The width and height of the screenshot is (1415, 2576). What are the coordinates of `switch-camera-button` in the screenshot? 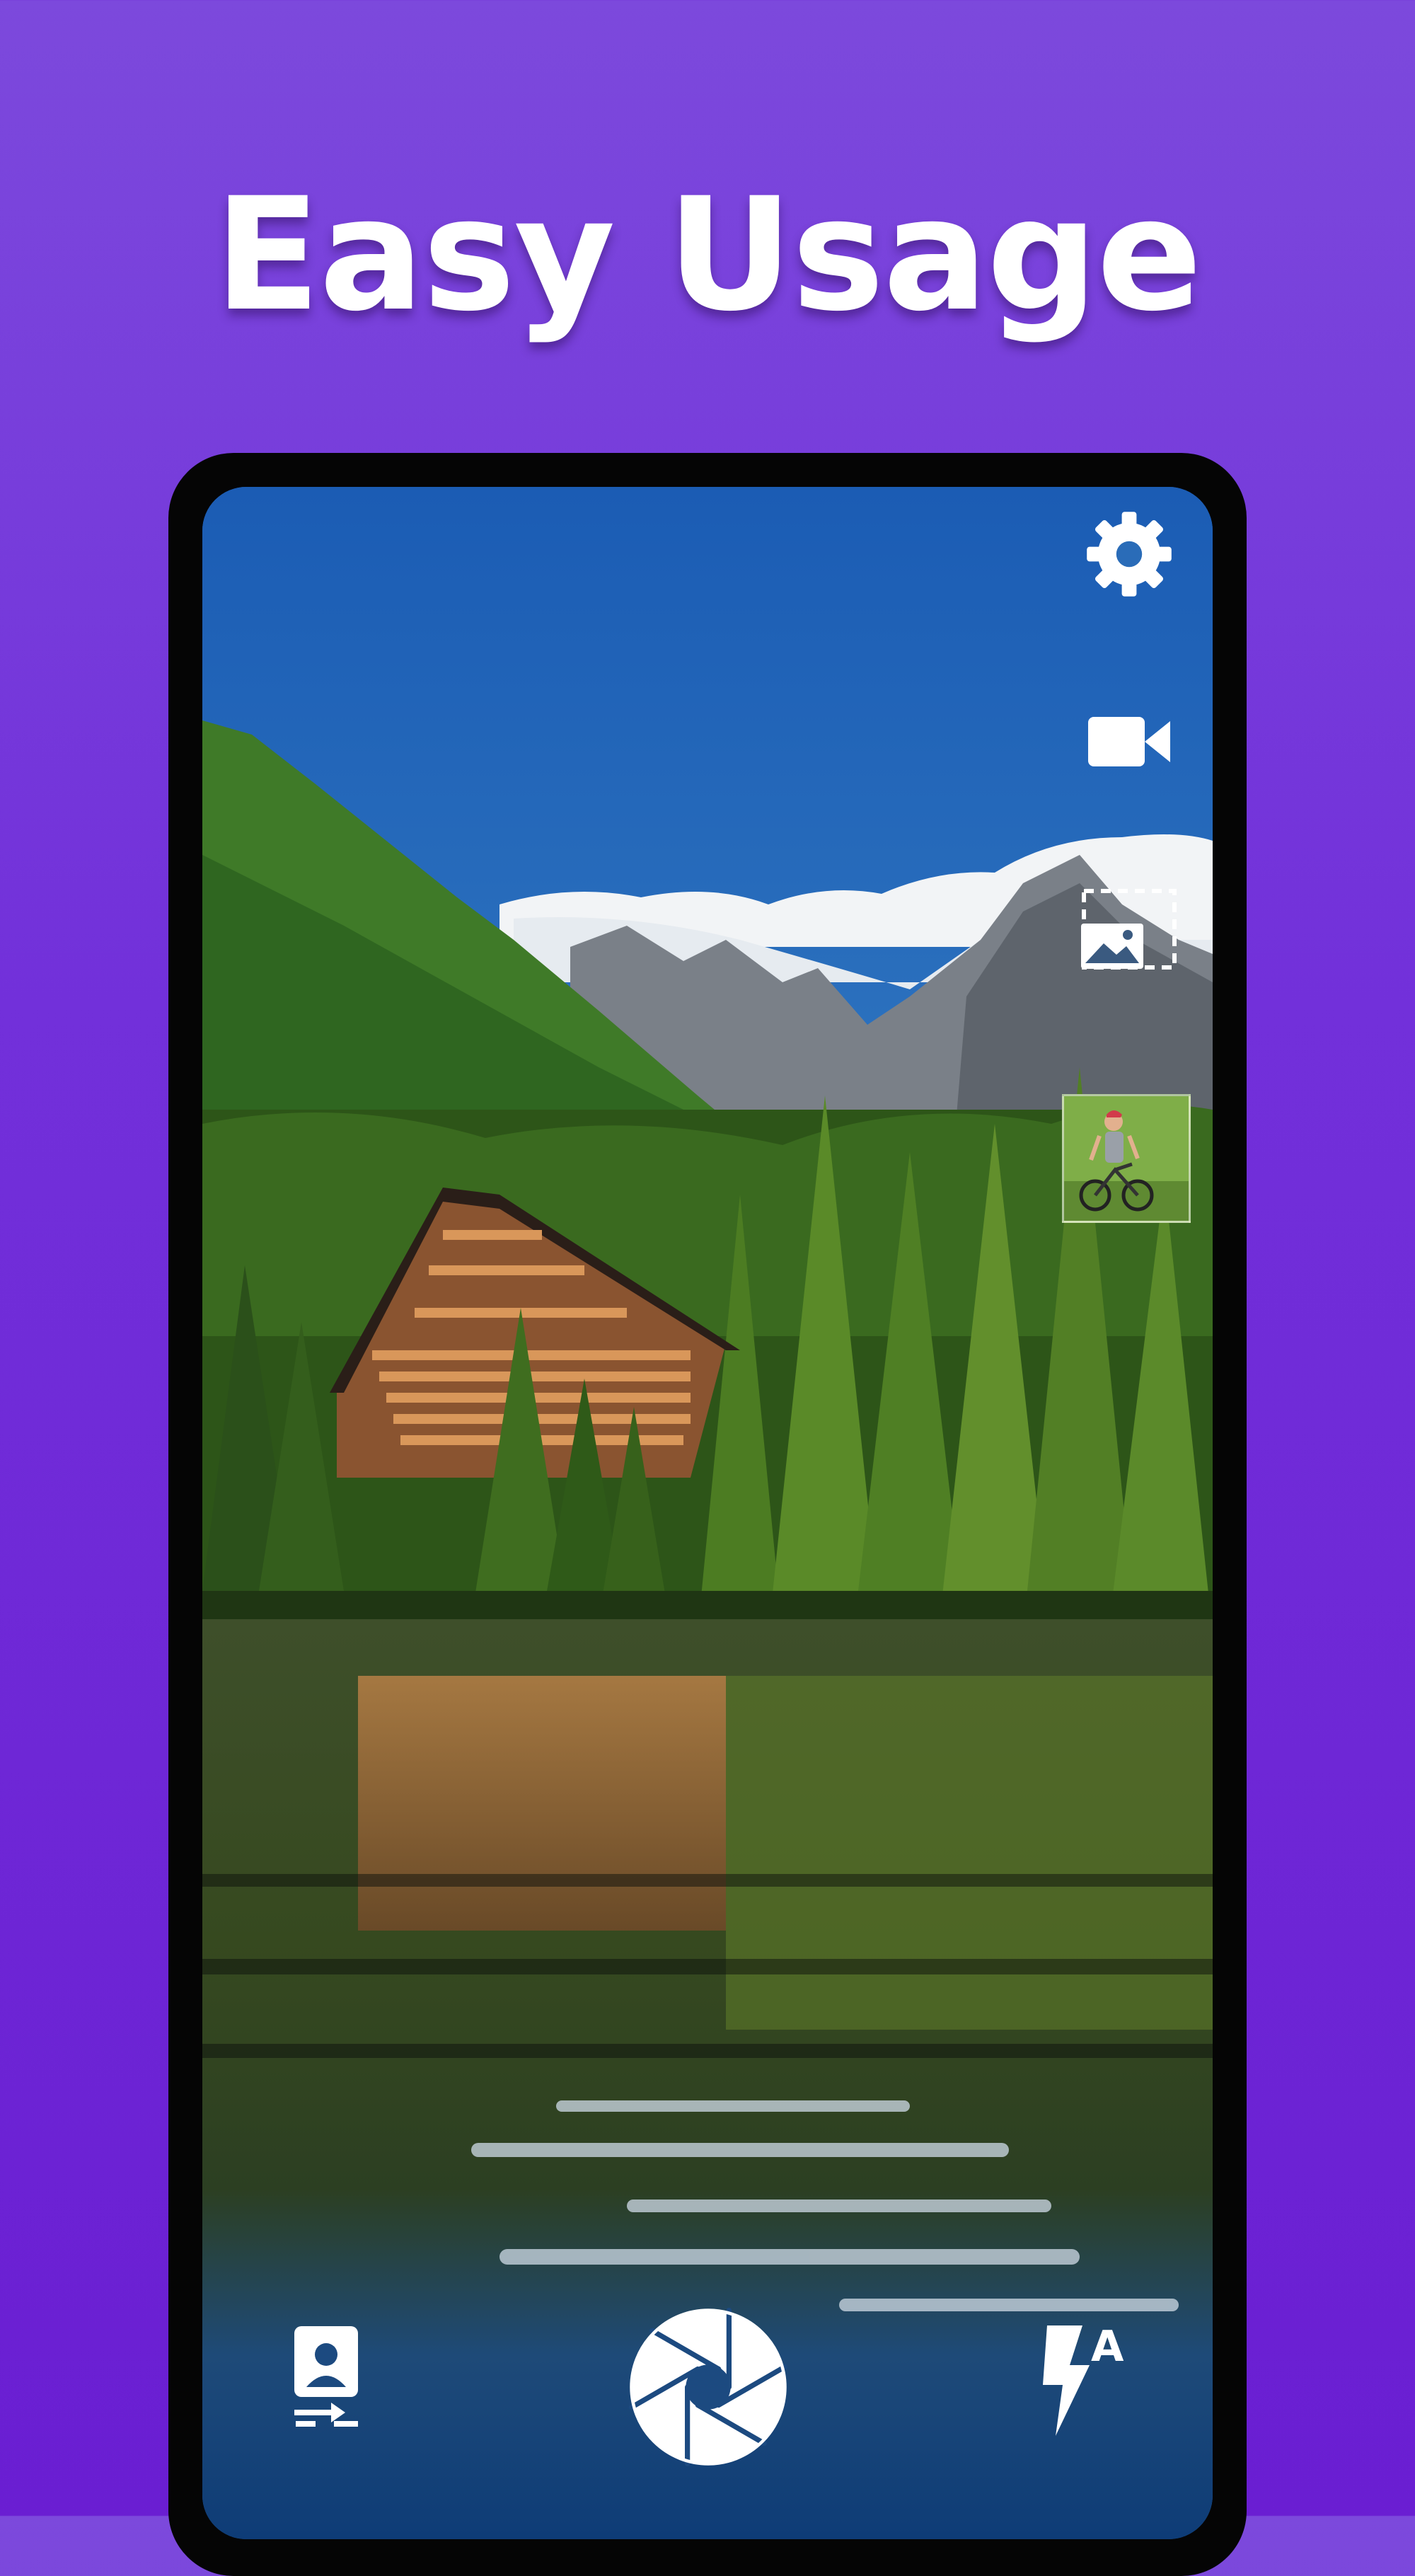 It's located at (327, 2376).